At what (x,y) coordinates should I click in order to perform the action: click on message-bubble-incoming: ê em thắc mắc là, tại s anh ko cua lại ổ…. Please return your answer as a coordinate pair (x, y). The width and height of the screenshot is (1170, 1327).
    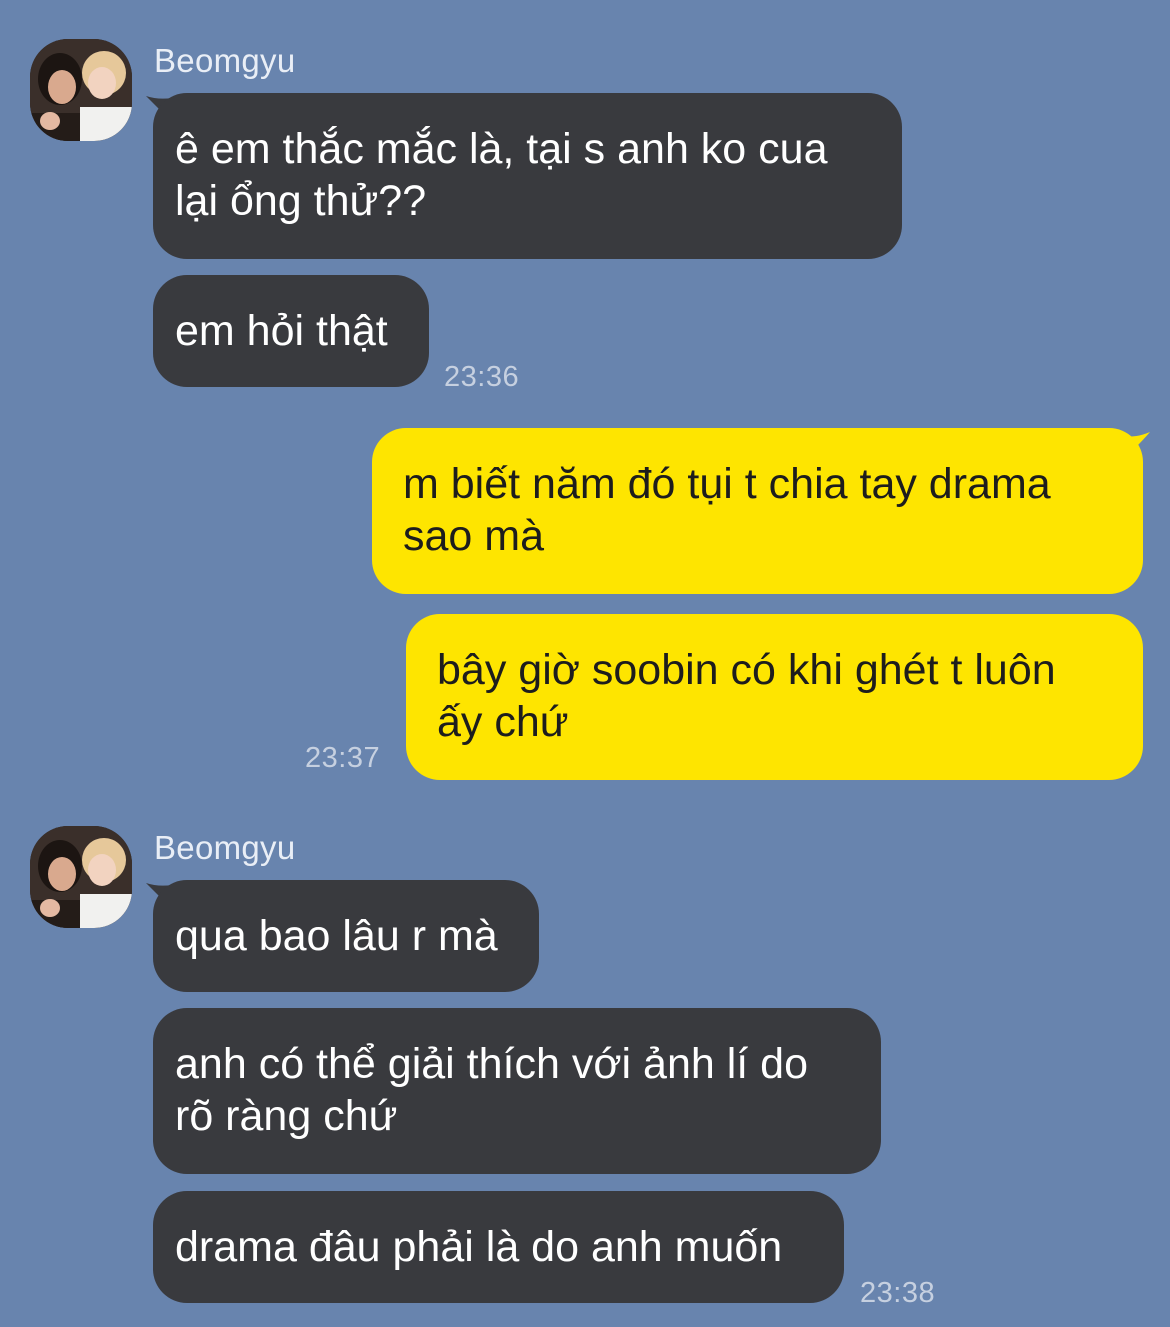
    Looking at the image, I should click on (527, 176).